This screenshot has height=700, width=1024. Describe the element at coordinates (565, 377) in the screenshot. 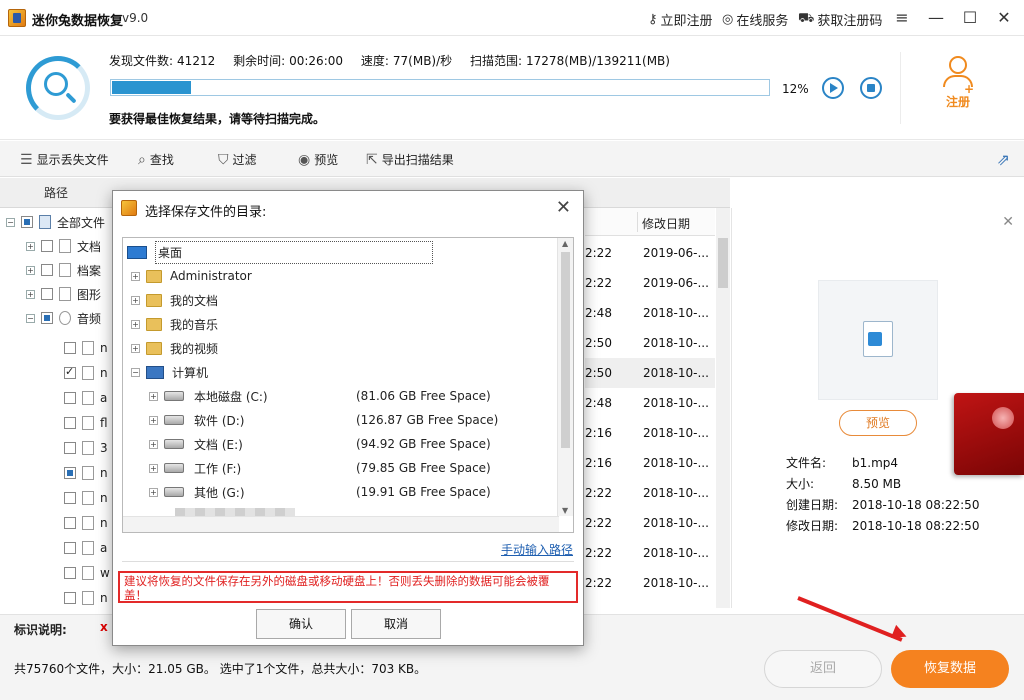

I see `tree-vscrollbar: ▲ ▼` at that location.